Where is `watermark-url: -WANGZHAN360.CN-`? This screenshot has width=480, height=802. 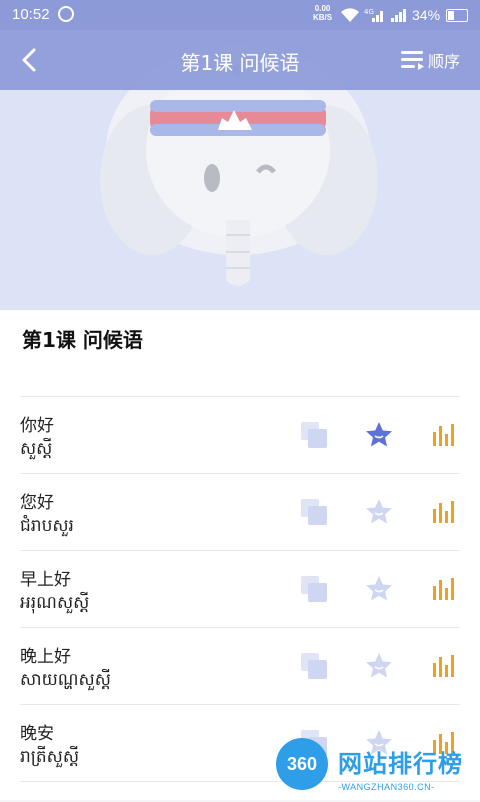 watermark-url: -WANGZHAN360.CN- is located at coordinates (386, 787).